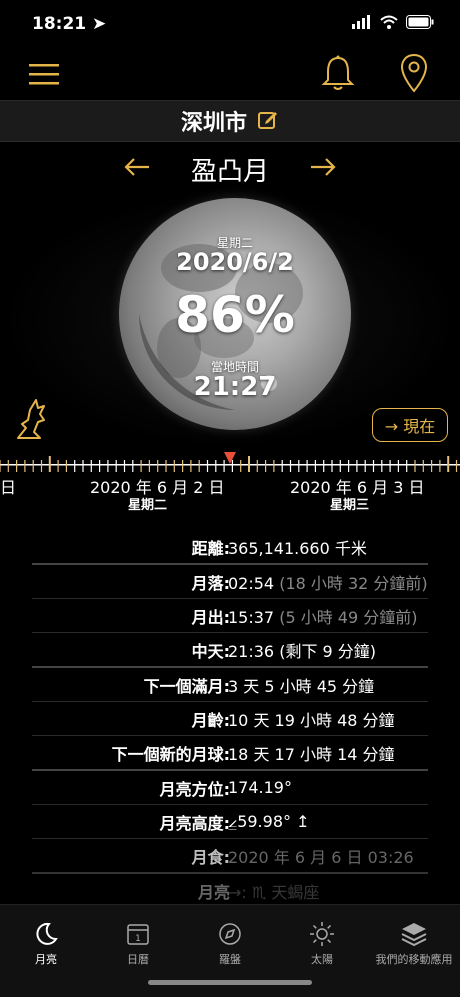 This screenshot has width=460, height=997. I want to click on info-row: 月齡: 10 天 19 小時 48 分鐘, so click(230, 719).